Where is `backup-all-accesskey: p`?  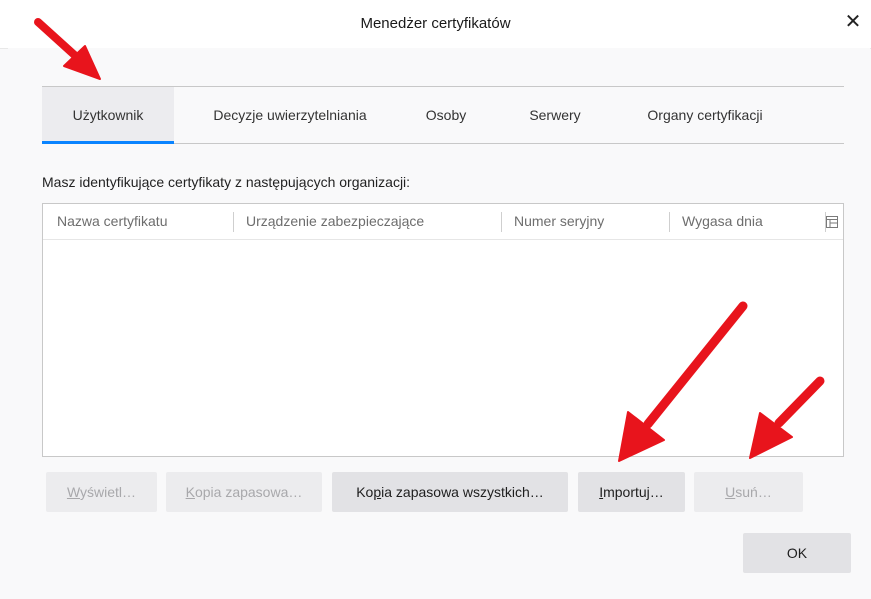 backup-all-accesskey: p is located at coordinates (377, 492).